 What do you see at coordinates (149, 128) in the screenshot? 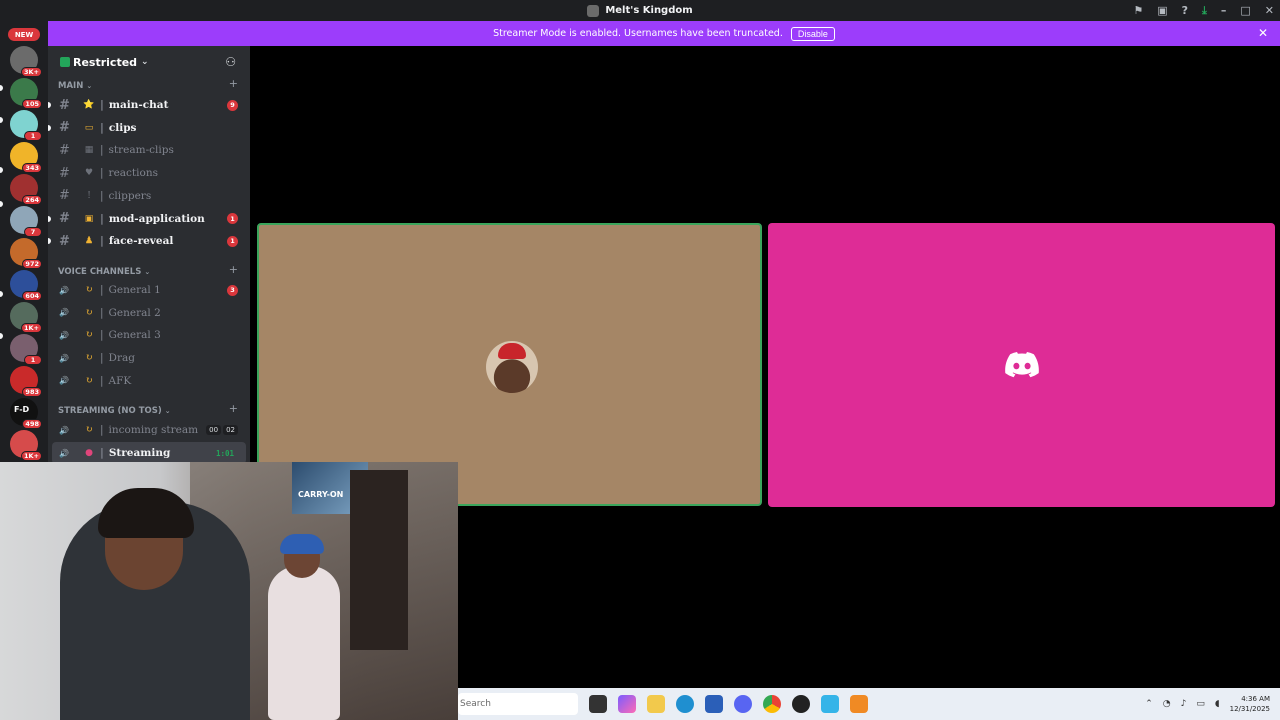
I see `channel-clips: # ▭ | clips` at bounding box center [149, 128].